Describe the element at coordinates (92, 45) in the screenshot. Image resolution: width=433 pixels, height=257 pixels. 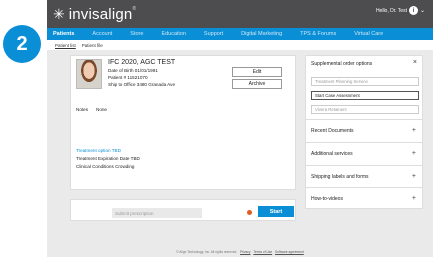
I see `breadcrumb-patient-file: Patient file` at that location.